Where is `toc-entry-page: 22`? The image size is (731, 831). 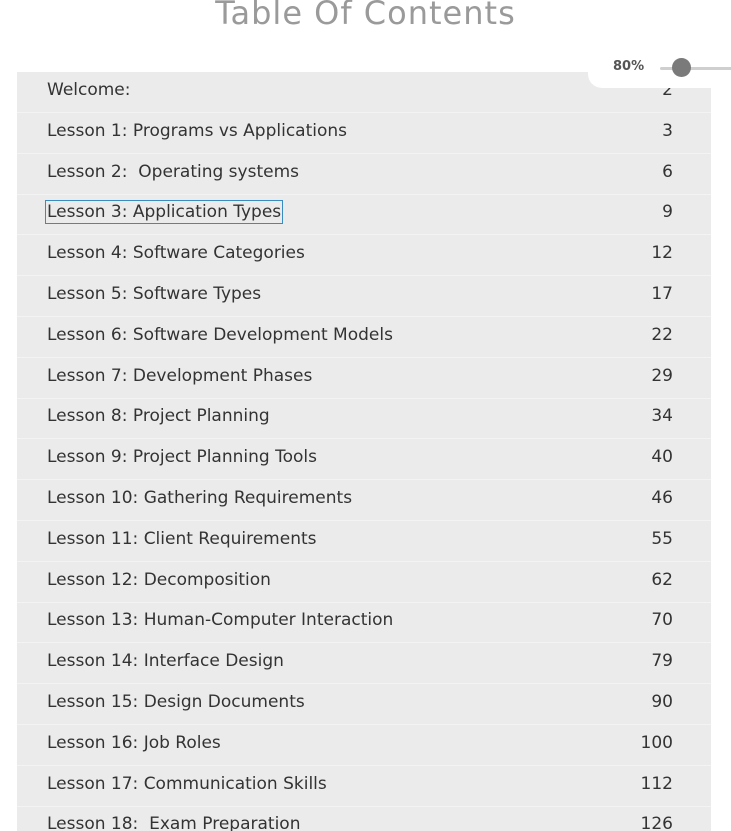
toc-entry-page: 22 is located at coordinates (662, 334).